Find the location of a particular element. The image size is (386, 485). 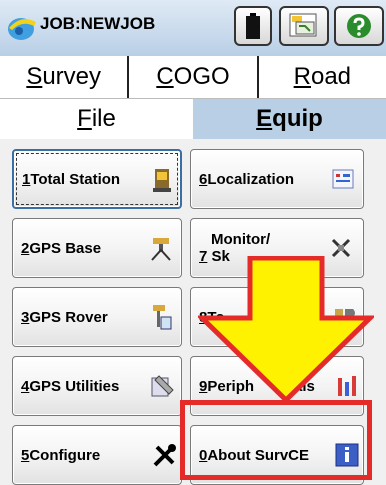

tab-road: Road is located at coordinates (321, 77).